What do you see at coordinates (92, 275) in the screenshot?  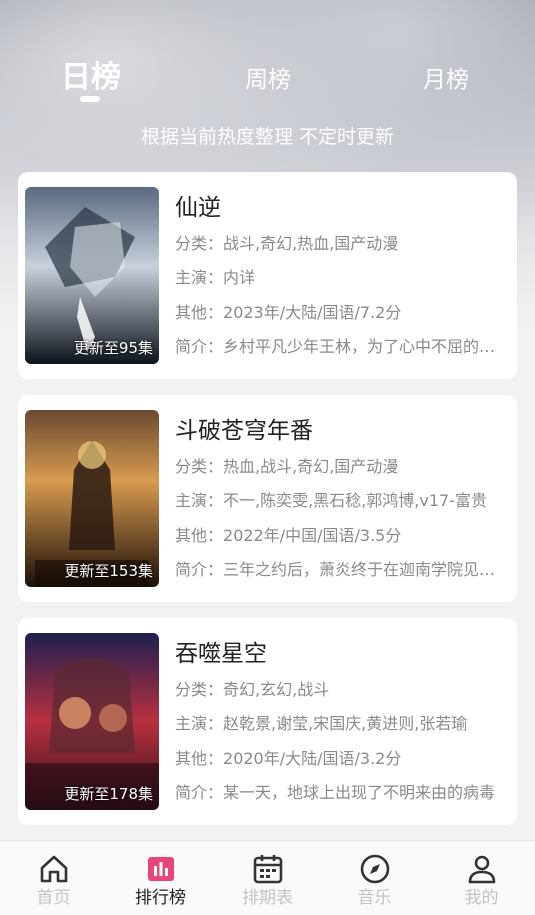 I see `poster-image: 更新至95集` at bounding box center [92, 275].